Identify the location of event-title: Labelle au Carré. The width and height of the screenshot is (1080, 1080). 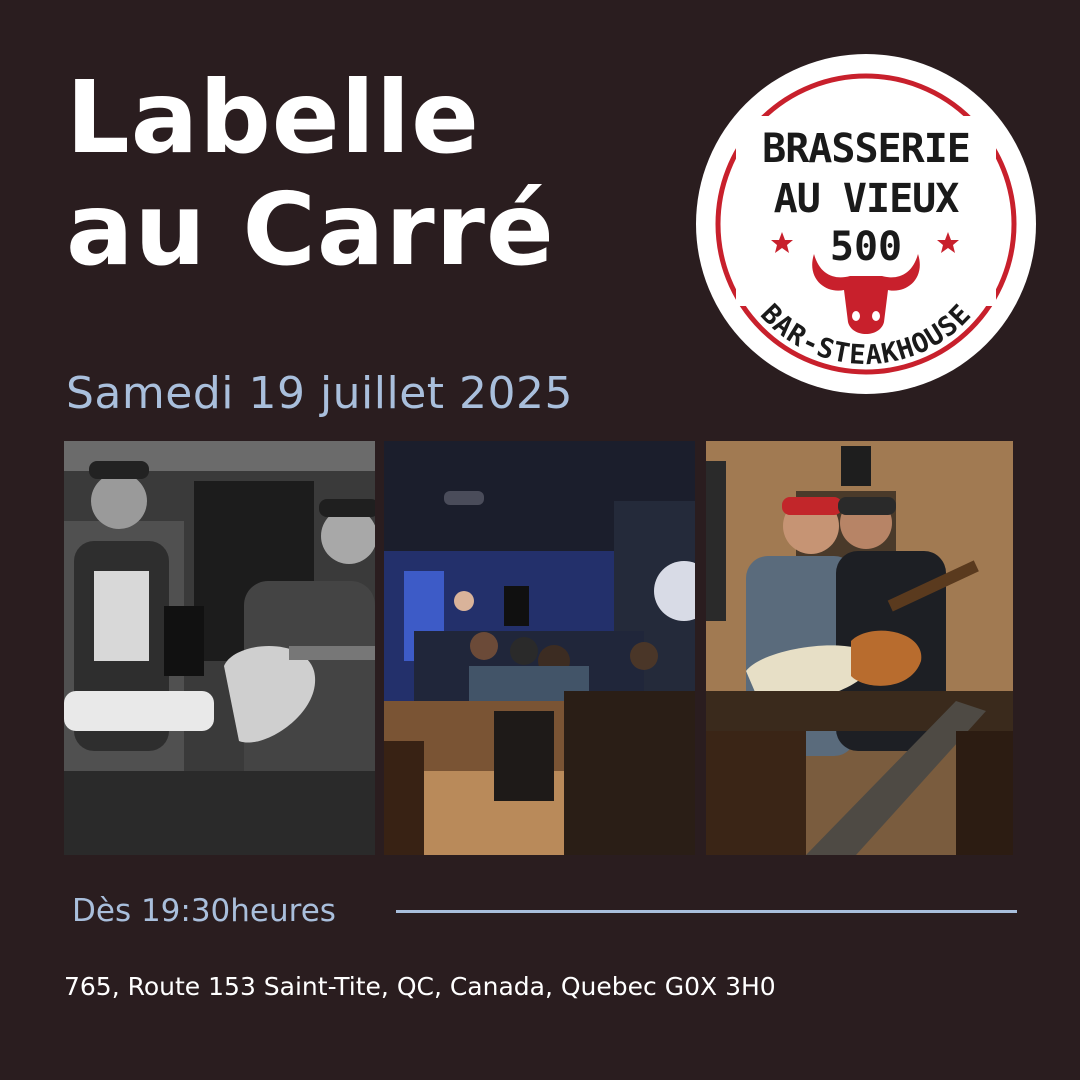
(310, 174).